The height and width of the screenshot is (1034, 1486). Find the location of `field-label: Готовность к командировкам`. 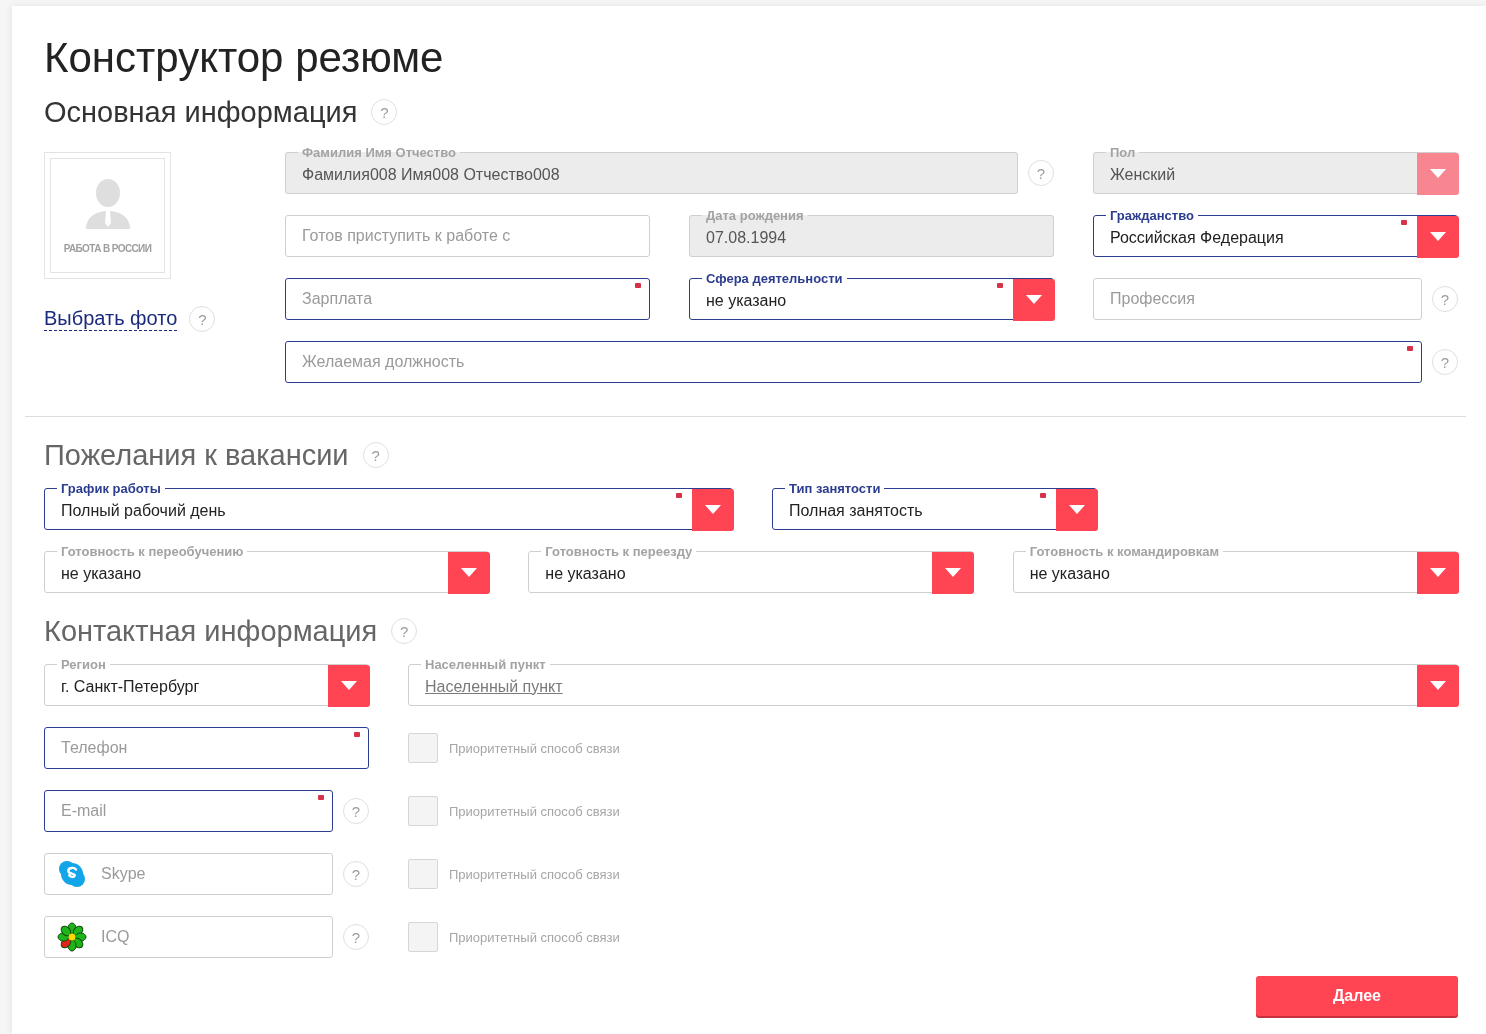

field-label: Готовность к командировкам is located at coordinates (1124, 551).